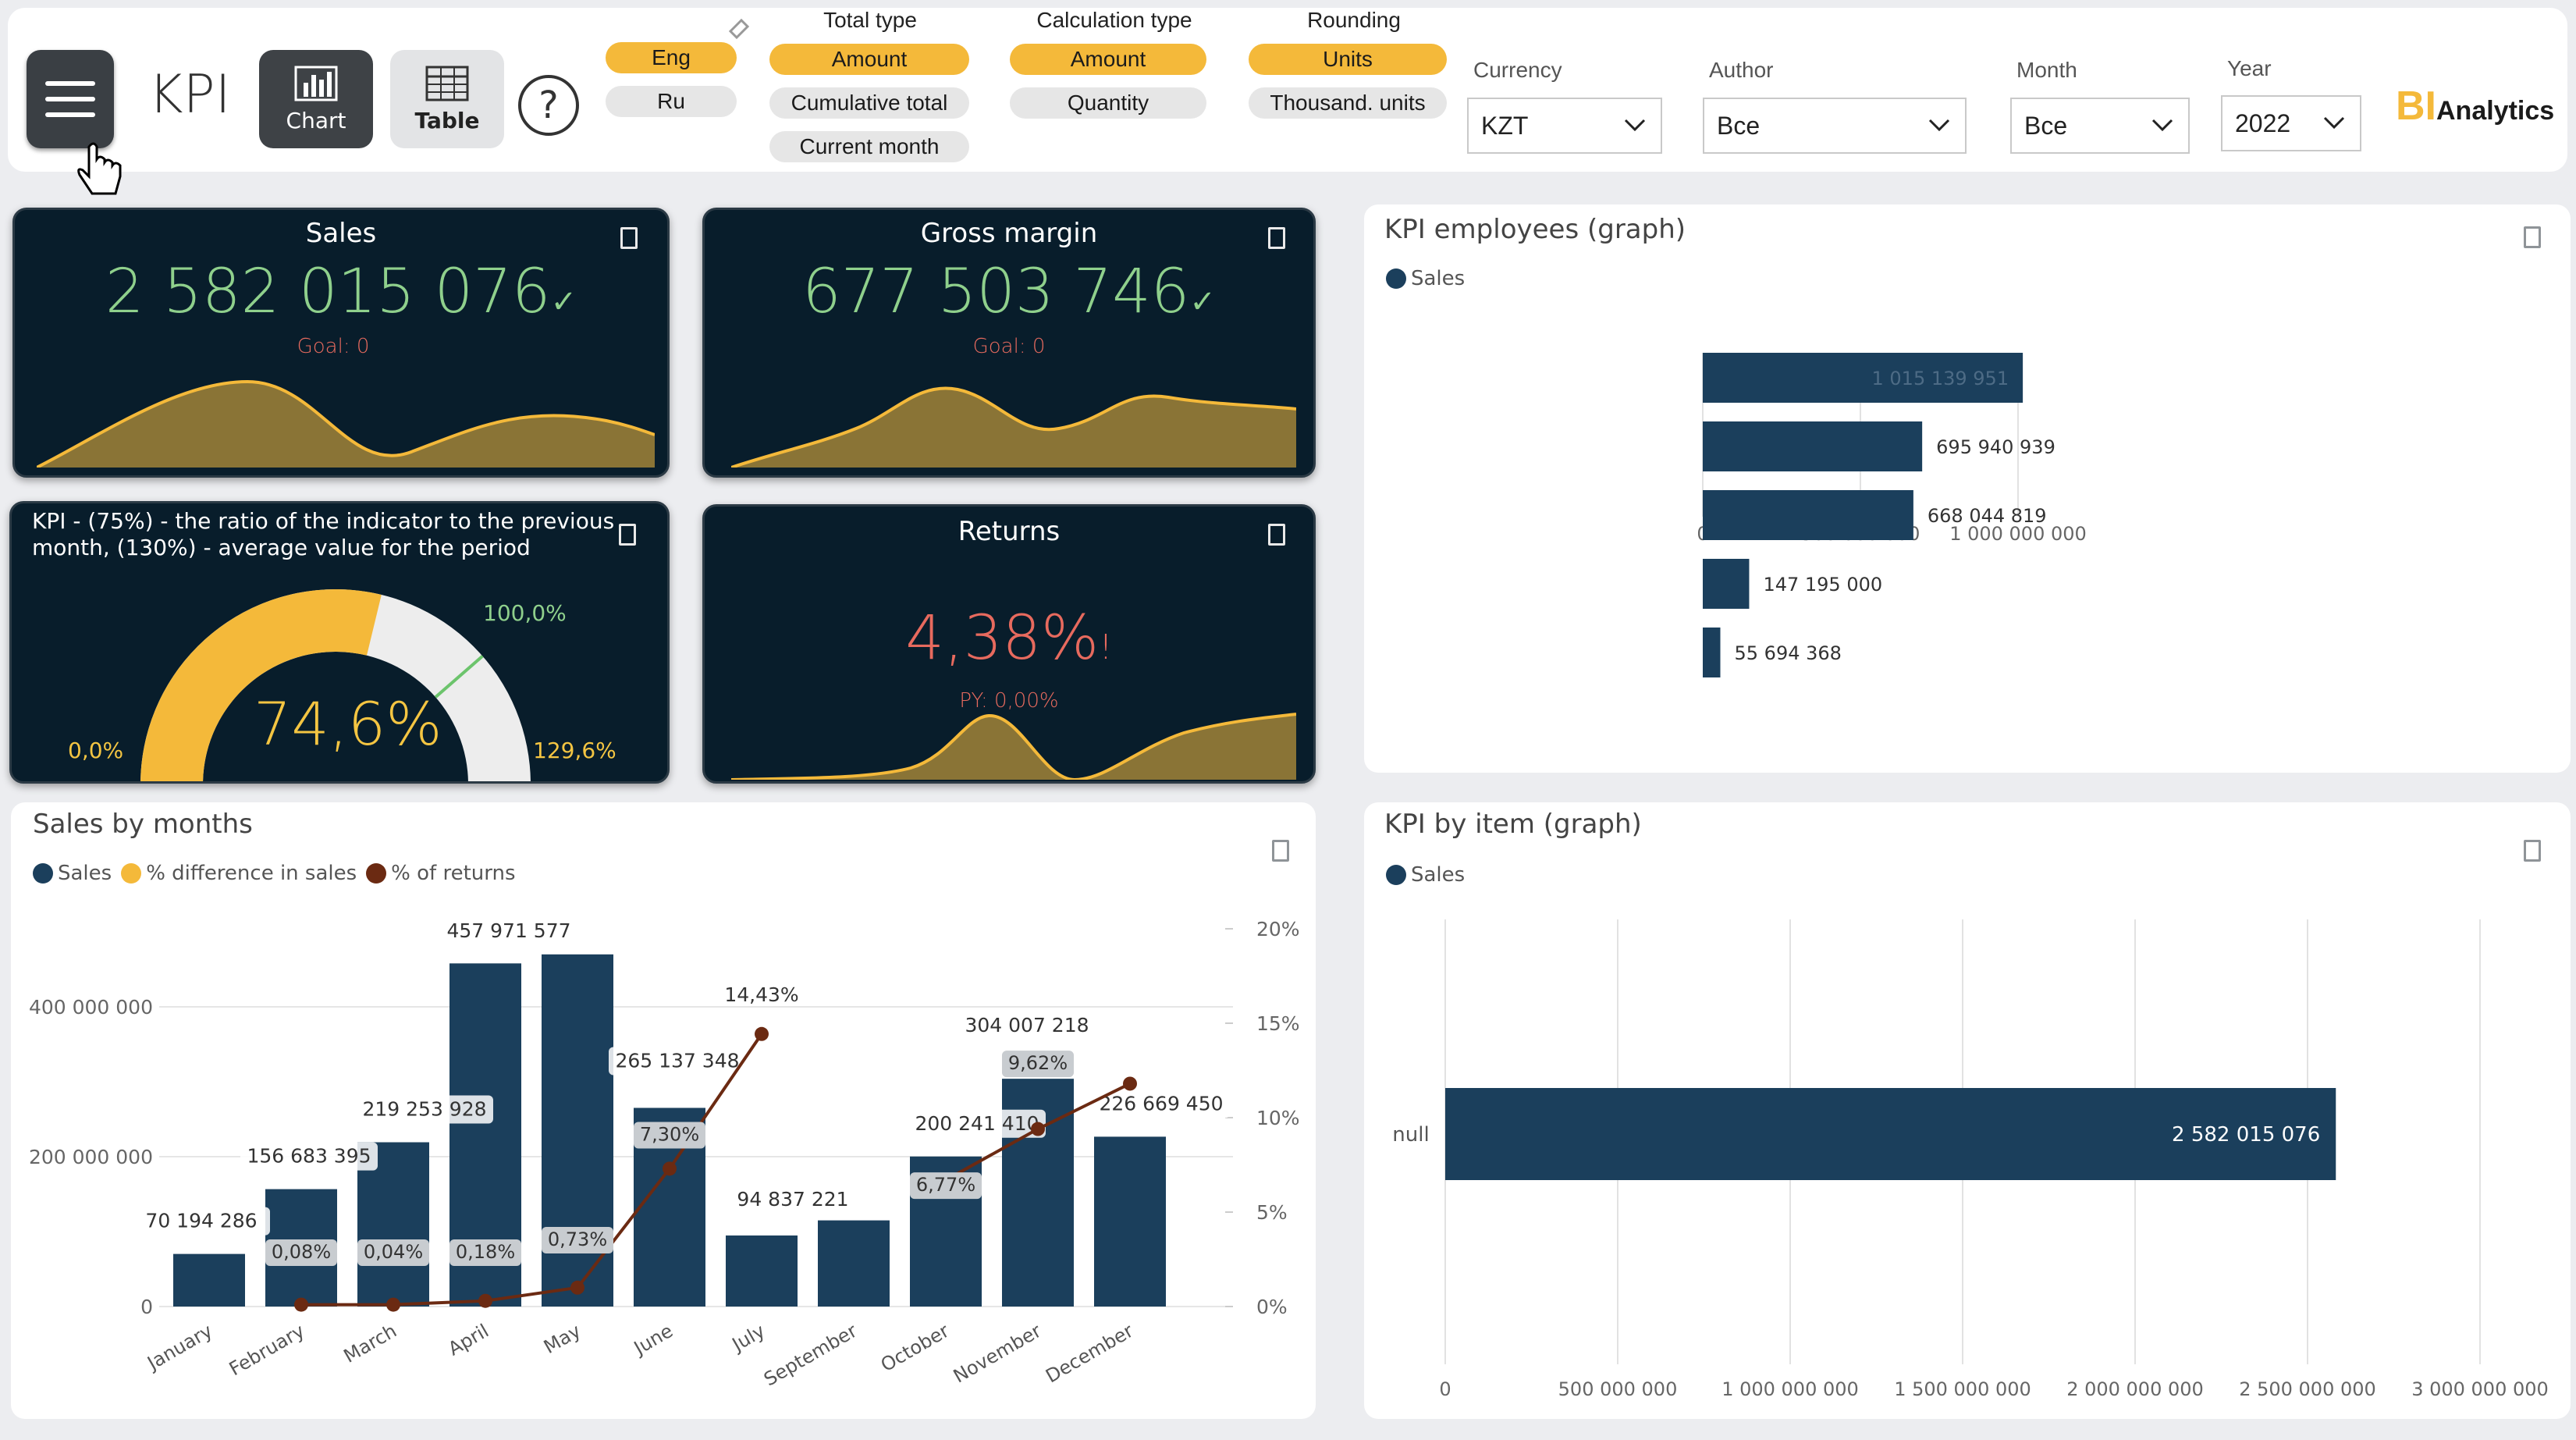  Describe the element at coordinates (2291, 123) in the screenshot. I see `year-select: 2022` at that location.